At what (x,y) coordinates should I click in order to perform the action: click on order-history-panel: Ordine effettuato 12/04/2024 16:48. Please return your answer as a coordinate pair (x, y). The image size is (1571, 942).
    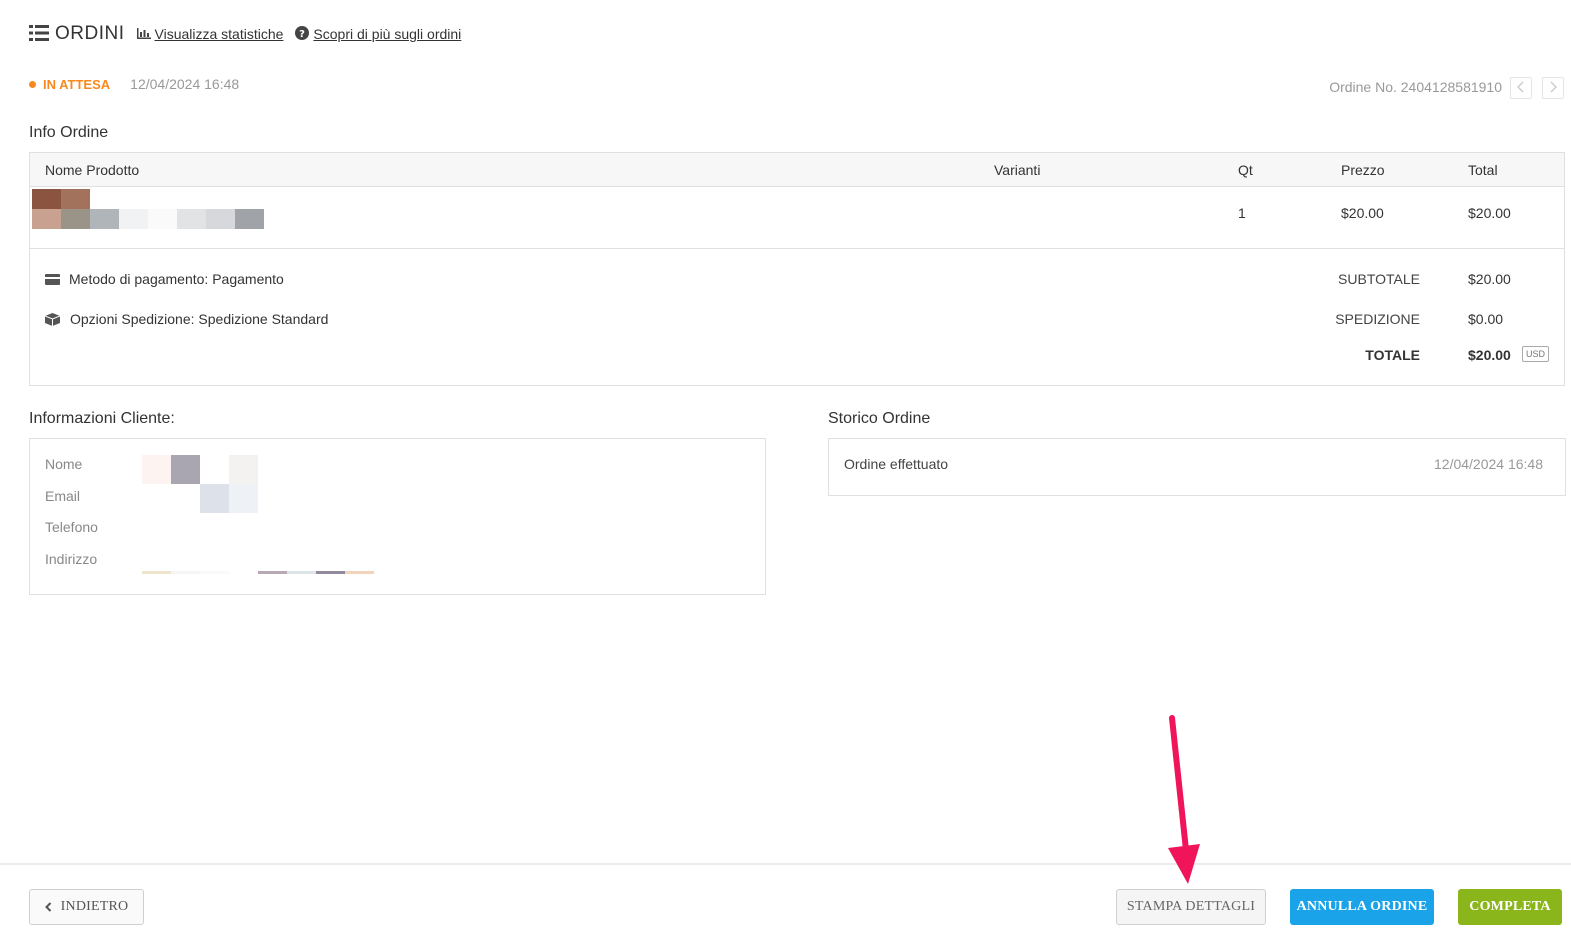
    Looking at the image, I should click on (1197, 467).